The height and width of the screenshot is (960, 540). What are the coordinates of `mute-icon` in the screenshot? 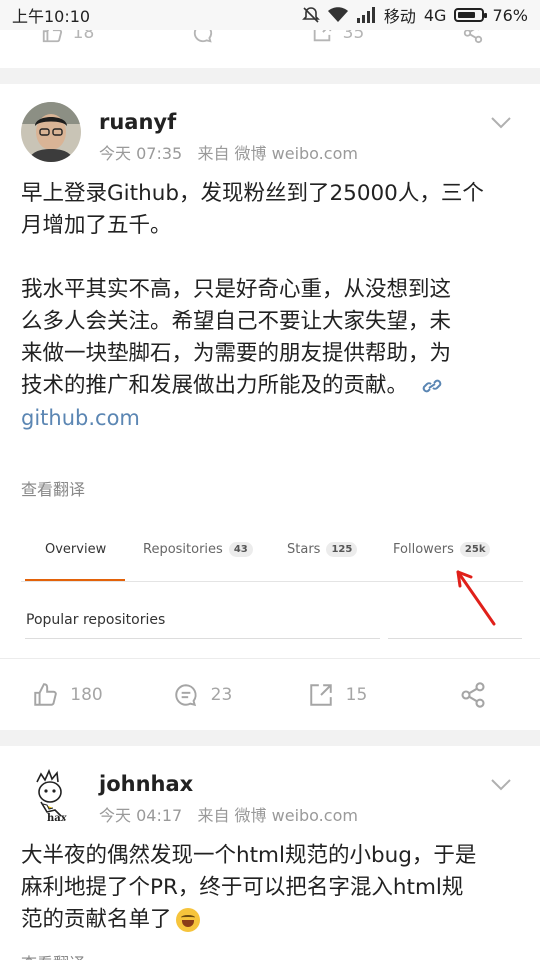 It's located at (310, 15).